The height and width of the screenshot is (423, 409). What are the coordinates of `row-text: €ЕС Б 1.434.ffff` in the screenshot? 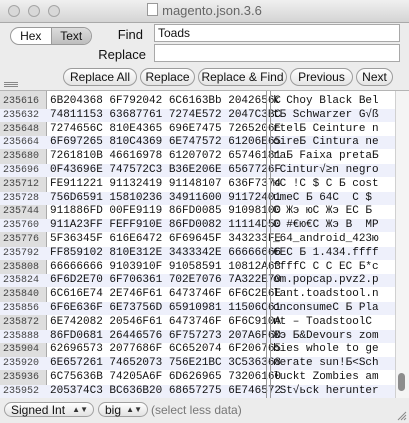 It's located at (326, 253).